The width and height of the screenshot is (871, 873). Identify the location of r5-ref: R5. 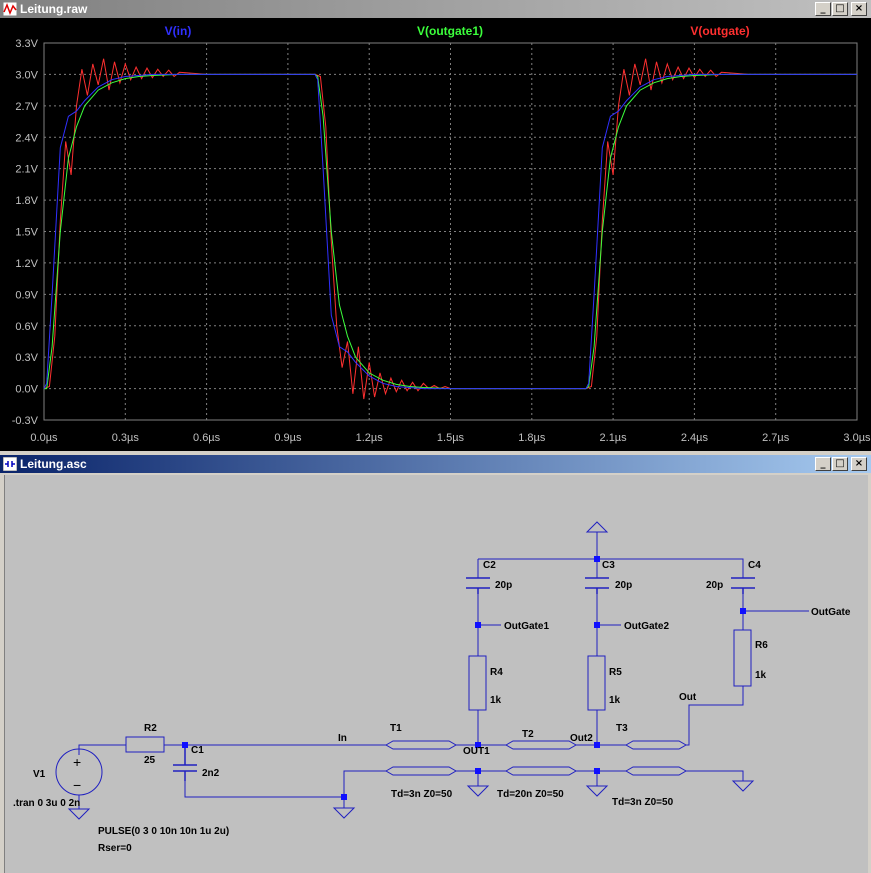
(615, 672).